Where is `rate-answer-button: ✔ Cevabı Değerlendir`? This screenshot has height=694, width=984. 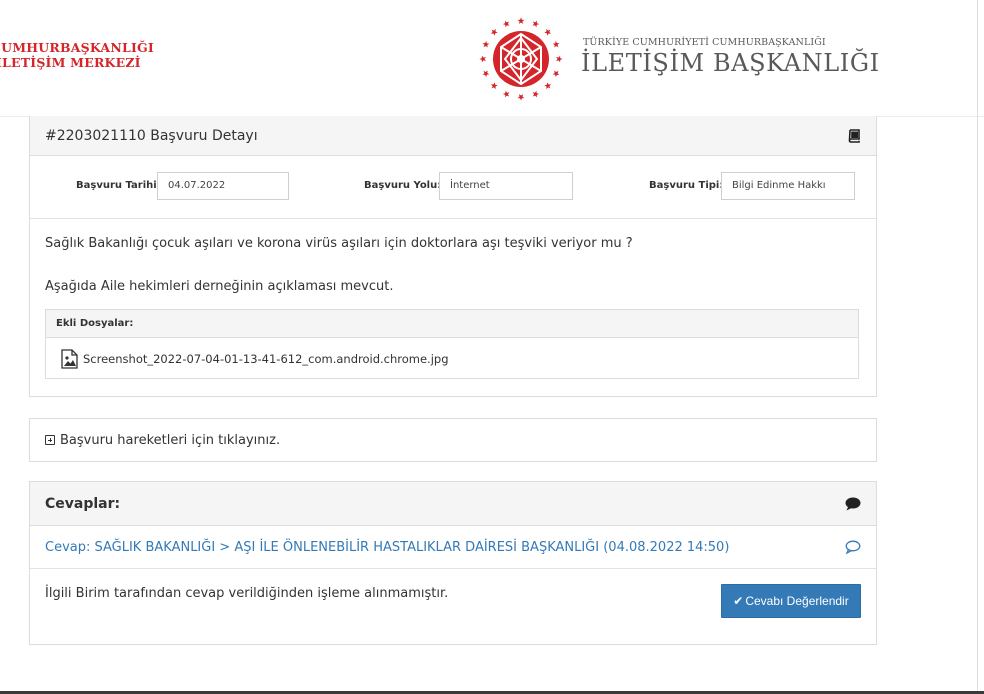
rate-answer-button: ✔ Cevabı Değerlendir is located at coordinates (791, 601).